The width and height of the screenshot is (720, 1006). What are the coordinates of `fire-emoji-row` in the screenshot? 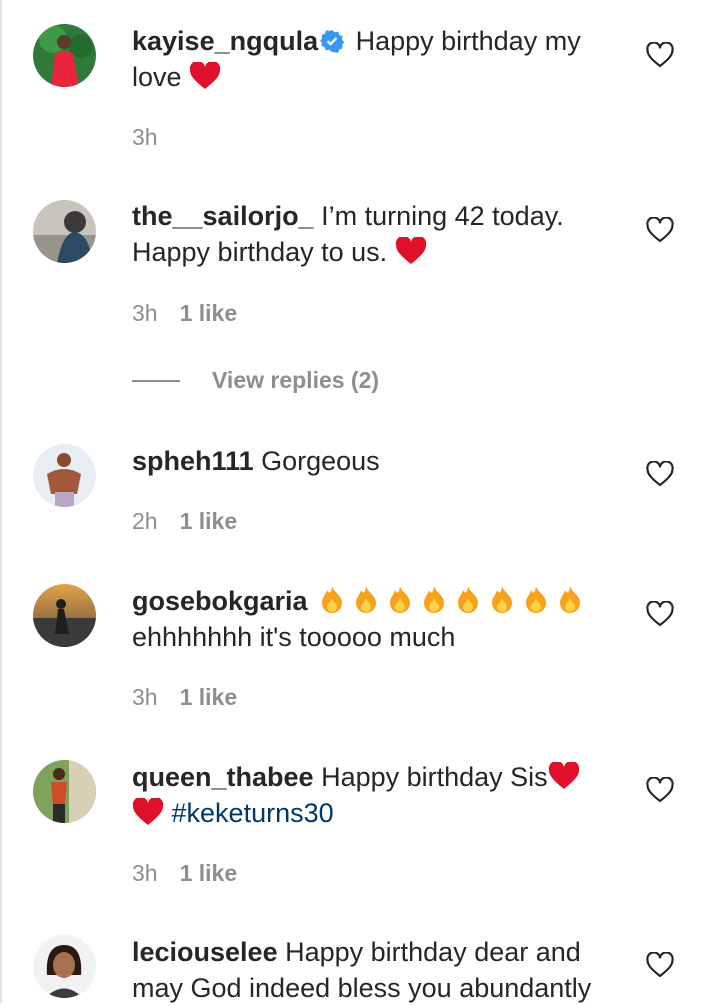 It's located at (451, 601).